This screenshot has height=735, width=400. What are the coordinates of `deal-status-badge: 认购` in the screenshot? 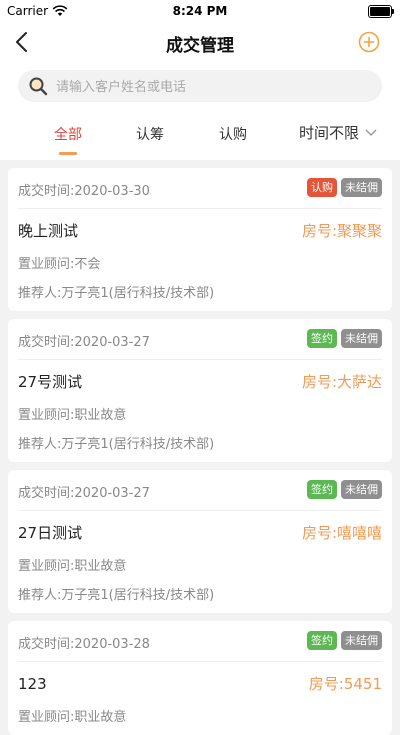 It's located at (322, 187).